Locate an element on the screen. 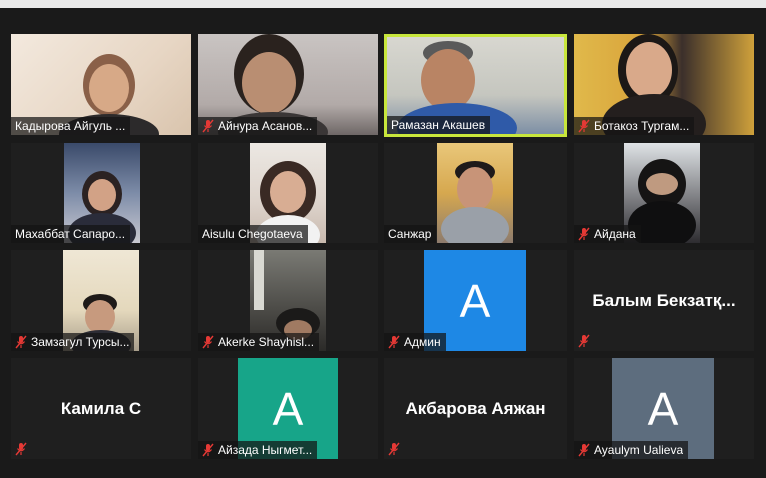 This screenshot has width=766, height=478. participant-name: Админ is located at coordinates (422, 342).